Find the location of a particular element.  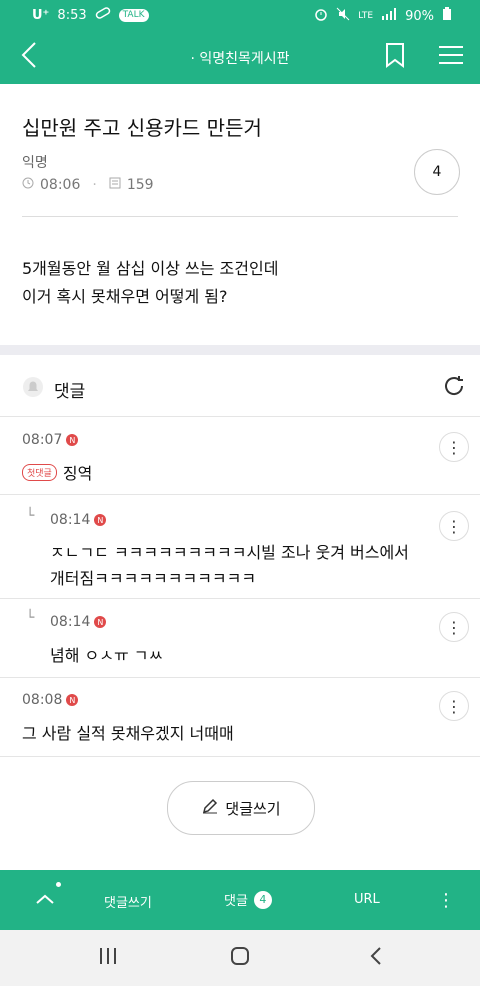

status-bar: U⁺ 8:53 TALK LTE 90% is located at coordinates (240, 15).